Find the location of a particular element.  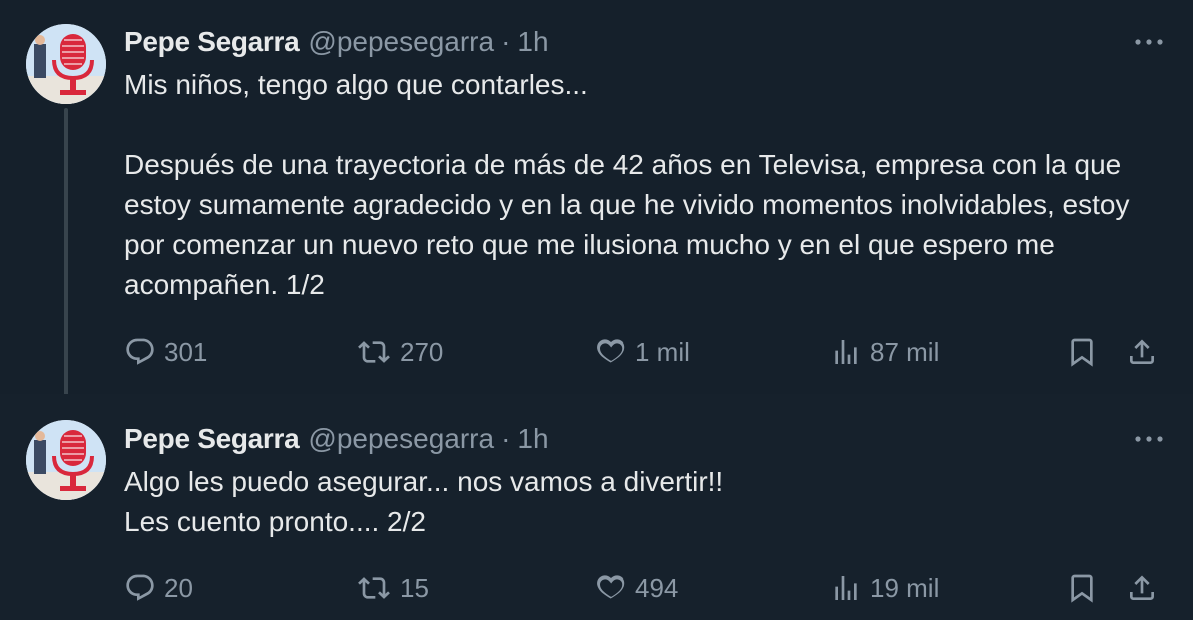

views-button: 87 mil is located at coordinates (884, 352).